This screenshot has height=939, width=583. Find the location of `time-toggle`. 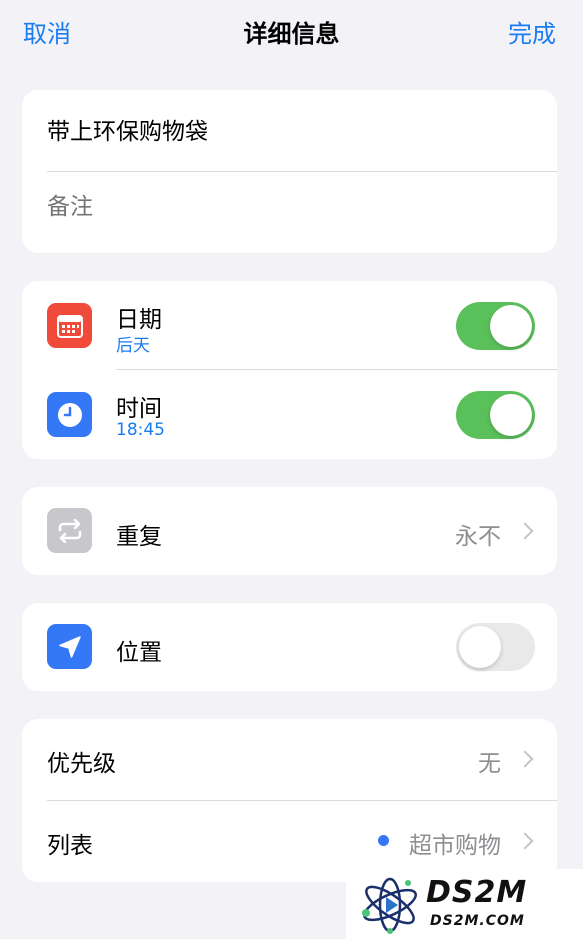

time-toggle is located at coordinates (495, 415).